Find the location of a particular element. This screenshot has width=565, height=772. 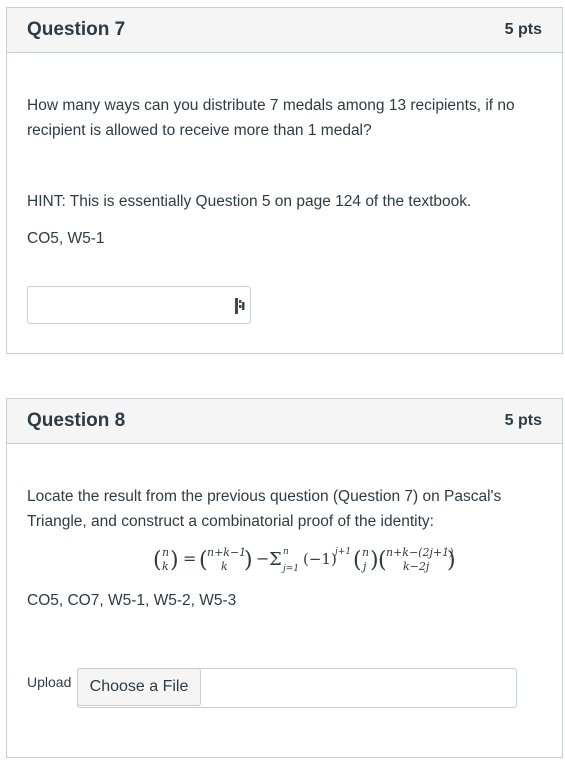

question-8-header: Question 8 5 pts is located at coordinates (284, 421).